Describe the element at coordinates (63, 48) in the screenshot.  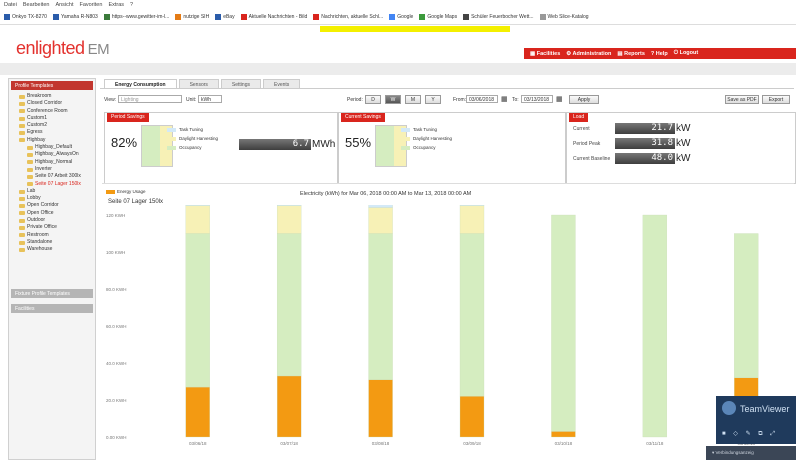
I see `app-logo: enlighted EM` at that location.